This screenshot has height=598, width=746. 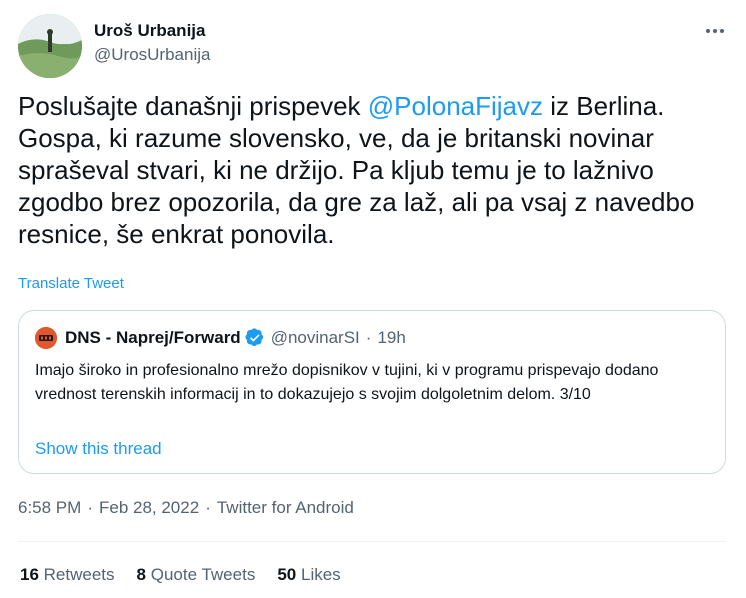 What do you see at coordinates (315, 338) in the screenshot?
I see `quoted-handle: @novinarSI` at bounding box center [315, 338].